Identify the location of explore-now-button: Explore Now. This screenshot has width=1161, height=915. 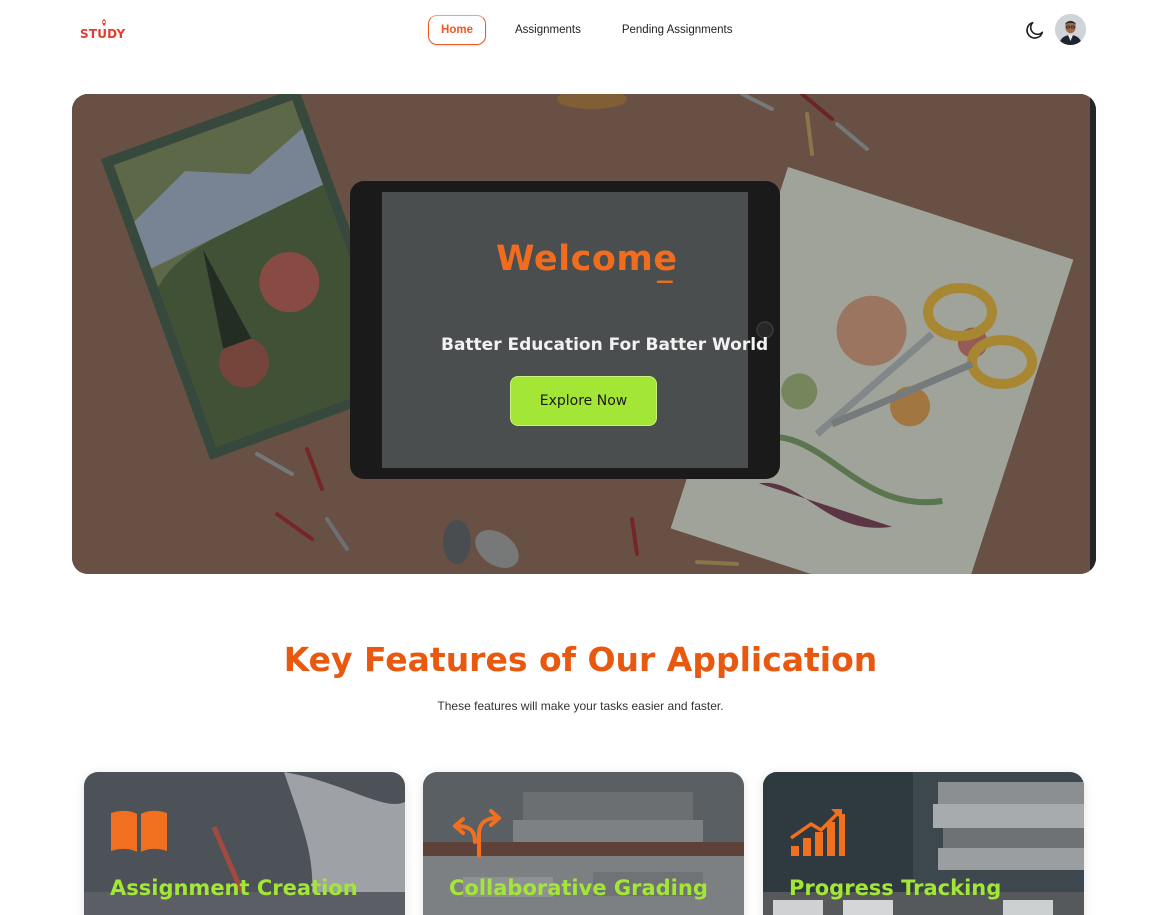
(583, 401).